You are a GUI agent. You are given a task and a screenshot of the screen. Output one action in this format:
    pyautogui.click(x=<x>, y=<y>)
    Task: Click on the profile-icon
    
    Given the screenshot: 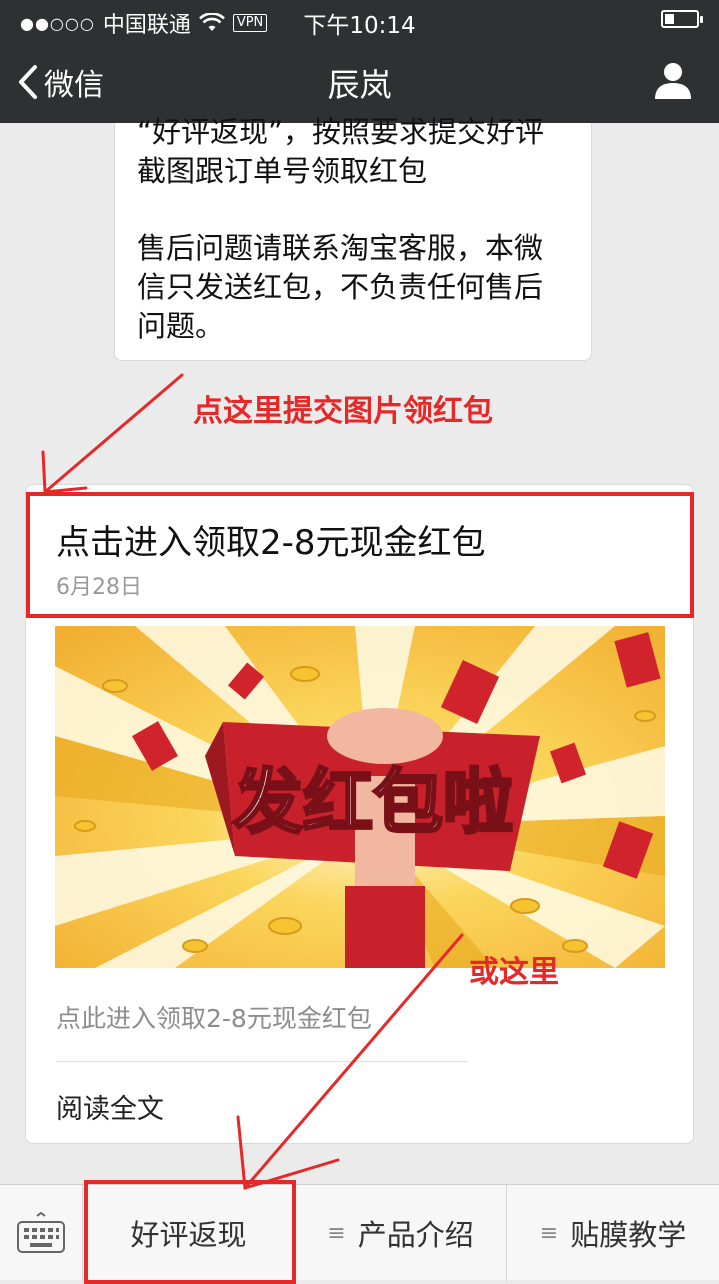 What is the action you would take?
    pyautogui.click(x=673, y=80)
    